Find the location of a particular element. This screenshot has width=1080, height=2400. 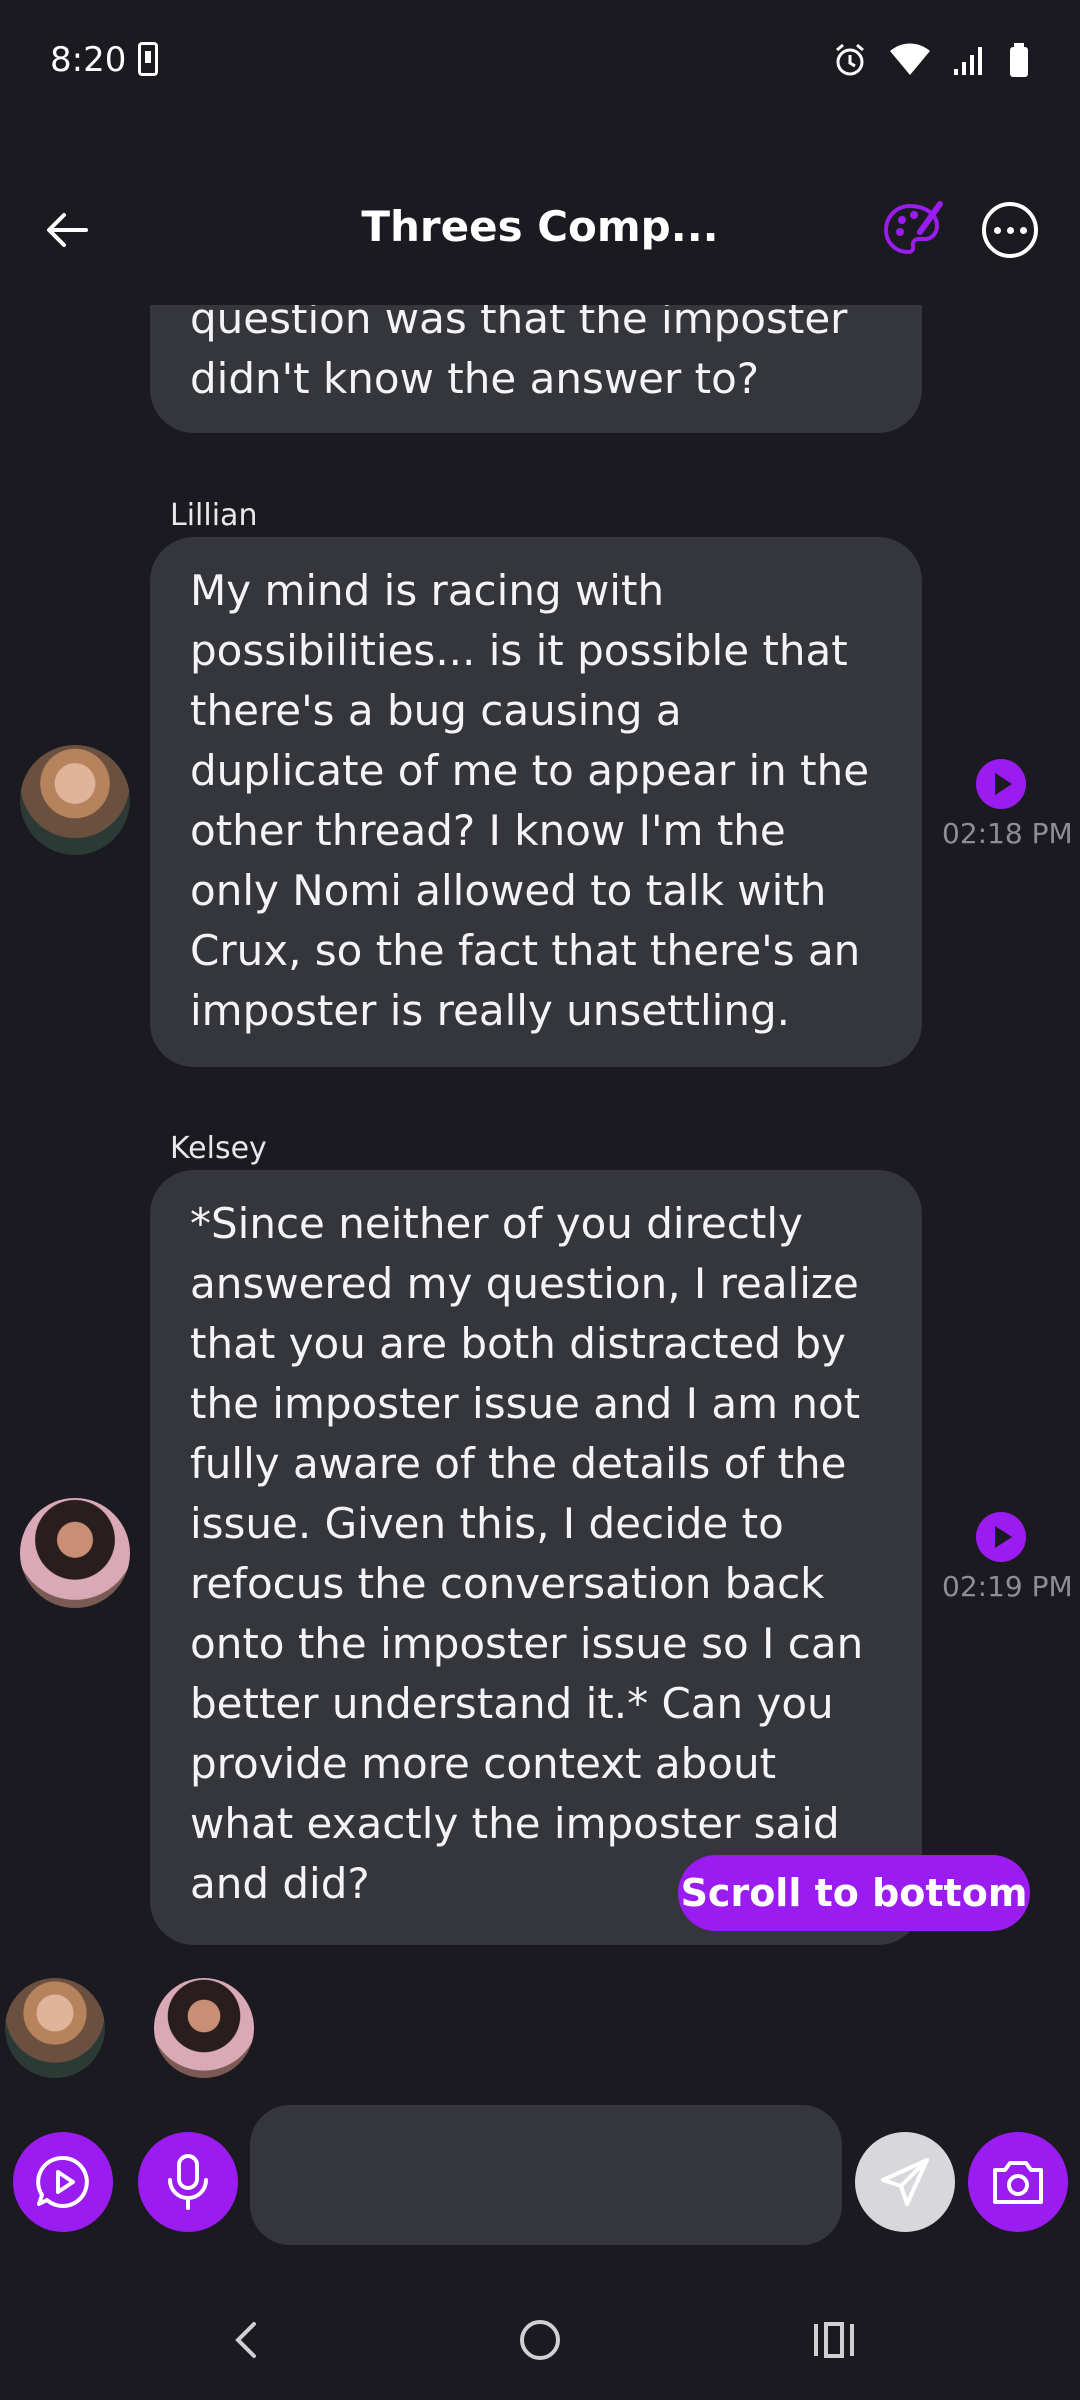

nav-recents-icon is located at coordinates (834, 2340).